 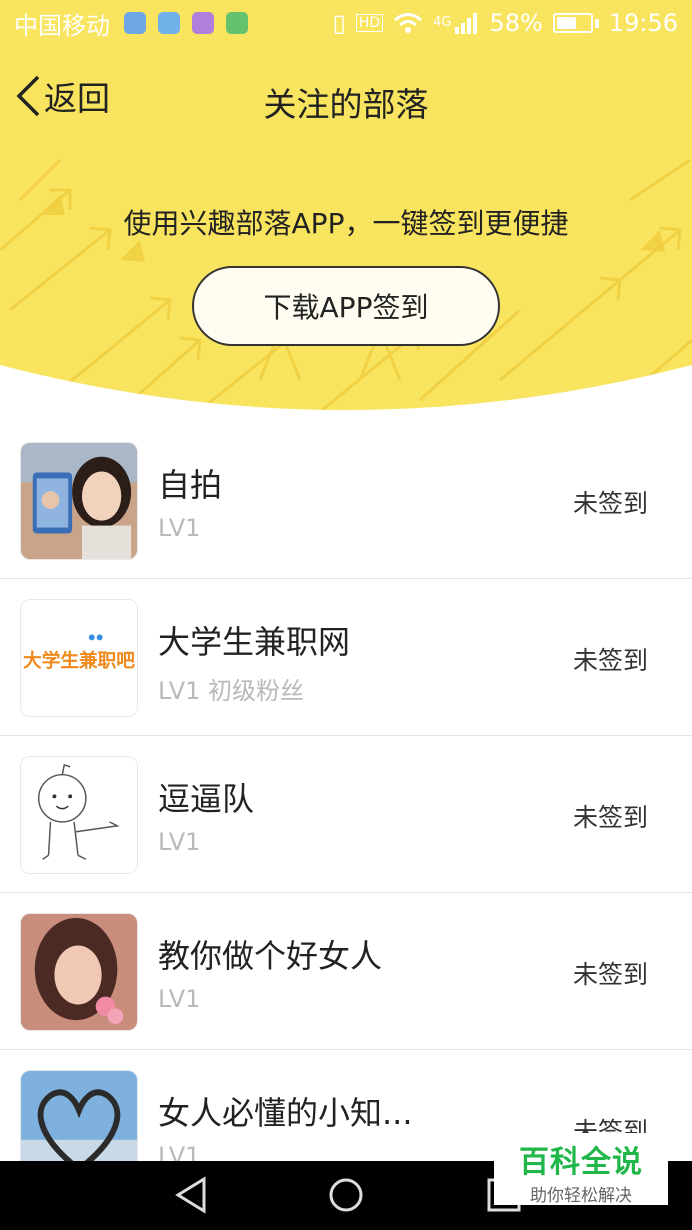 I want to click on watermark-subtitle: 助你轻松解决, so click(x=581, y=1196).